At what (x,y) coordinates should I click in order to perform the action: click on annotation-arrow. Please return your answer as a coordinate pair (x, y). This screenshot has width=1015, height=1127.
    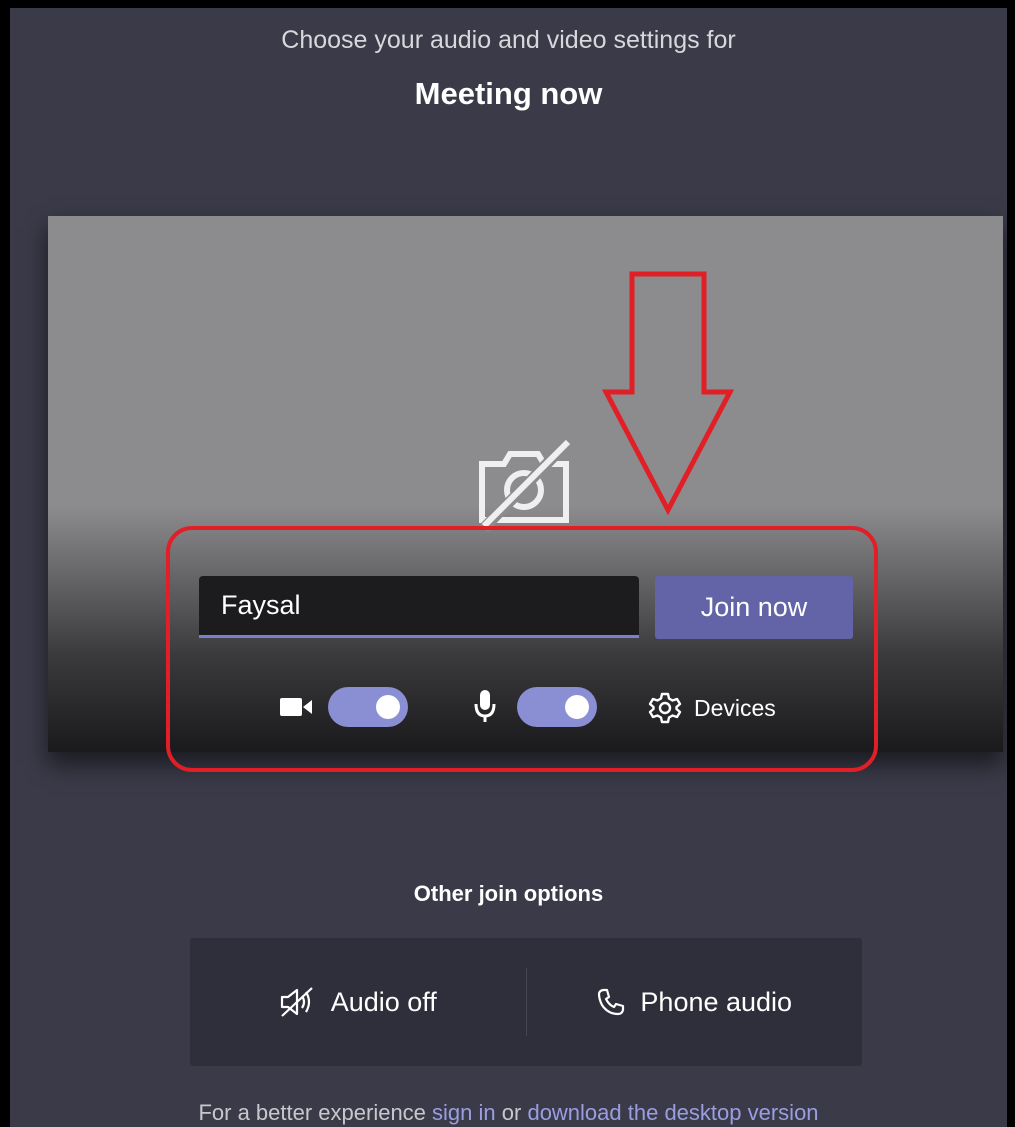
    Looking at the image, I should click on (668, 393).